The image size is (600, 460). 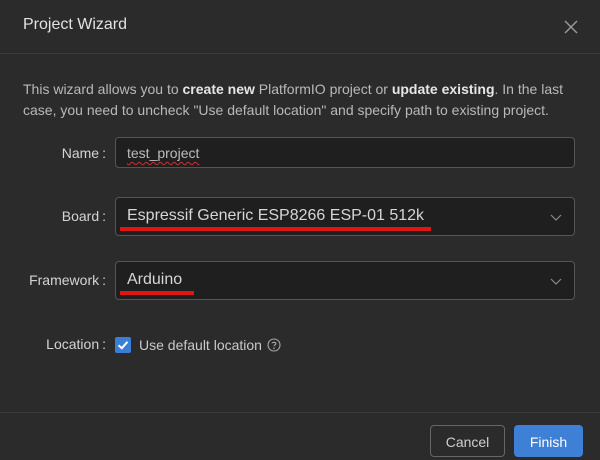 What do you see at coordinates (300, 27) in the screenshot?
I see `dialog-titlebar: Project Wizard` at bounding box center [300, 27].